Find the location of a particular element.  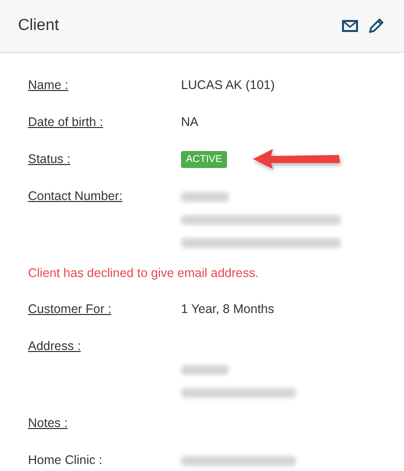

field-value: NA is located at coordinates (189, 122).